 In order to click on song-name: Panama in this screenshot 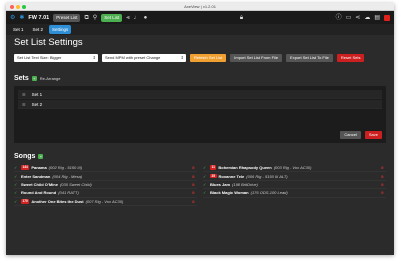, I will do `click(39, 168)`.